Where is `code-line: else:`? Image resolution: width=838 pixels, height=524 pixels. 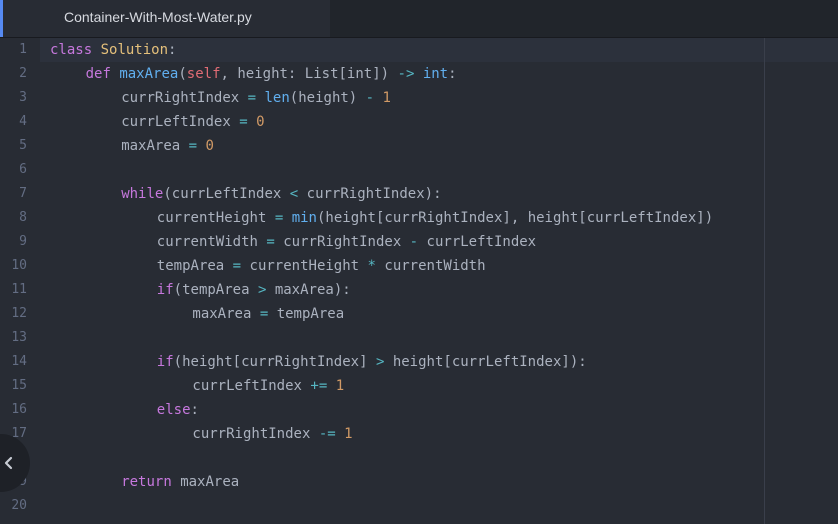
code-line: else: is located at coordinates (178, 410).